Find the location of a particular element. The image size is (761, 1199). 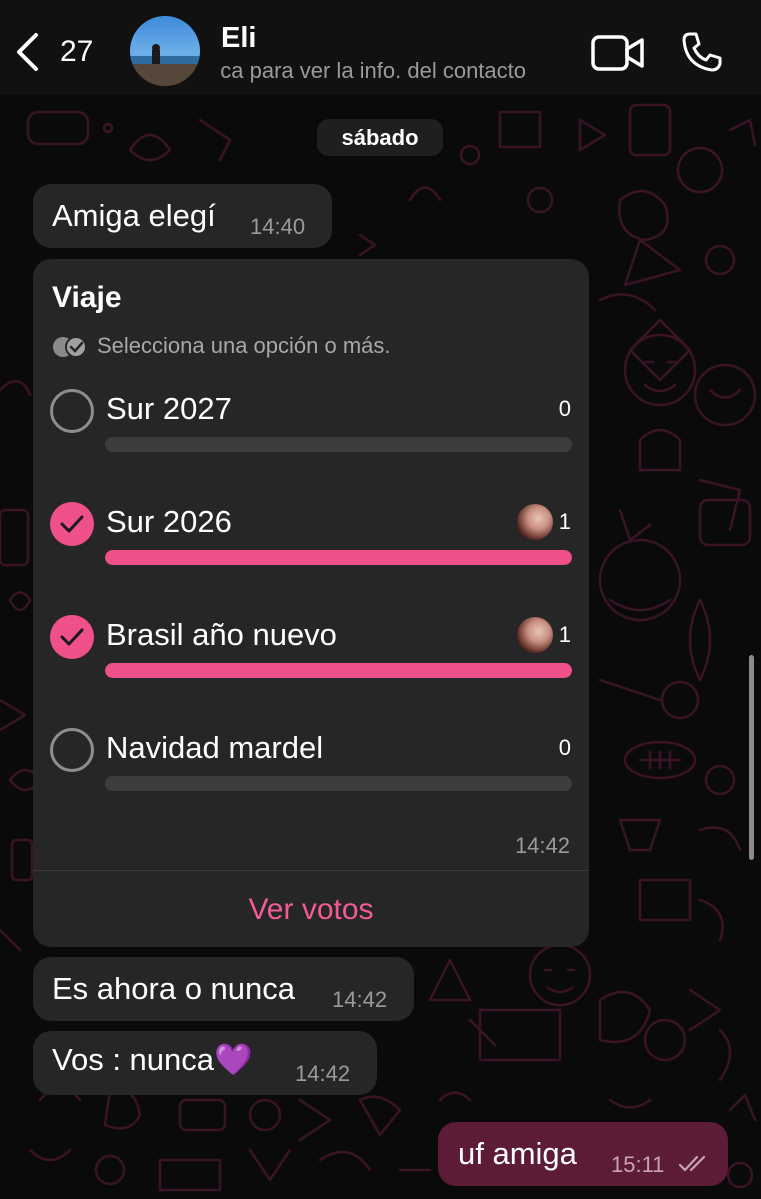

phone-icon is located at coordinates (702, 52).